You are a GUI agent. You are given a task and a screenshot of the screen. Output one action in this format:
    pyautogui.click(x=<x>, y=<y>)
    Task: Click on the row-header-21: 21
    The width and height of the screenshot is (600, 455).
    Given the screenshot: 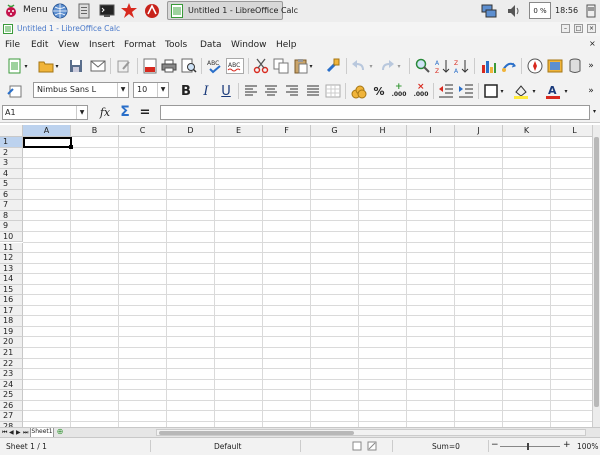 What is the action you would take?
    pyautogui.click(x=11, y=353)
    